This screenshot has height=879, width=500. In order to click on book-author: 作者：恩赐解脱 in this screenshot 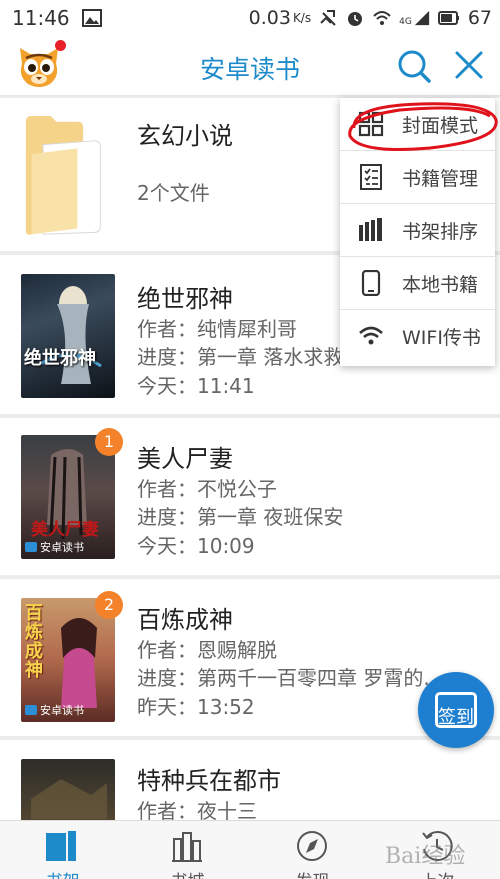, I will do `click(207, 650)`.